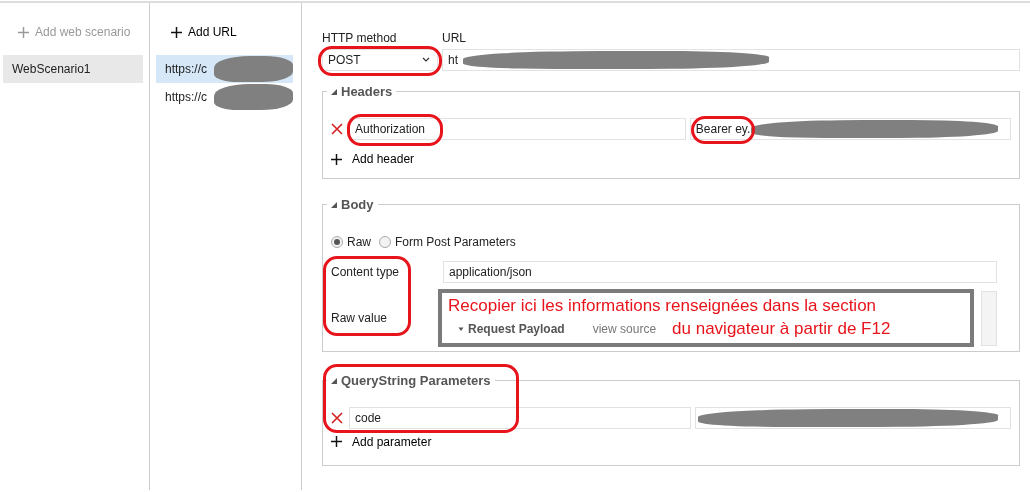 The height and width of the screenshot is (492, 1030). Describe the element at coordinates (447, 242) in the screenshot. I see `radio-option: Form Post Parameters` at that location.